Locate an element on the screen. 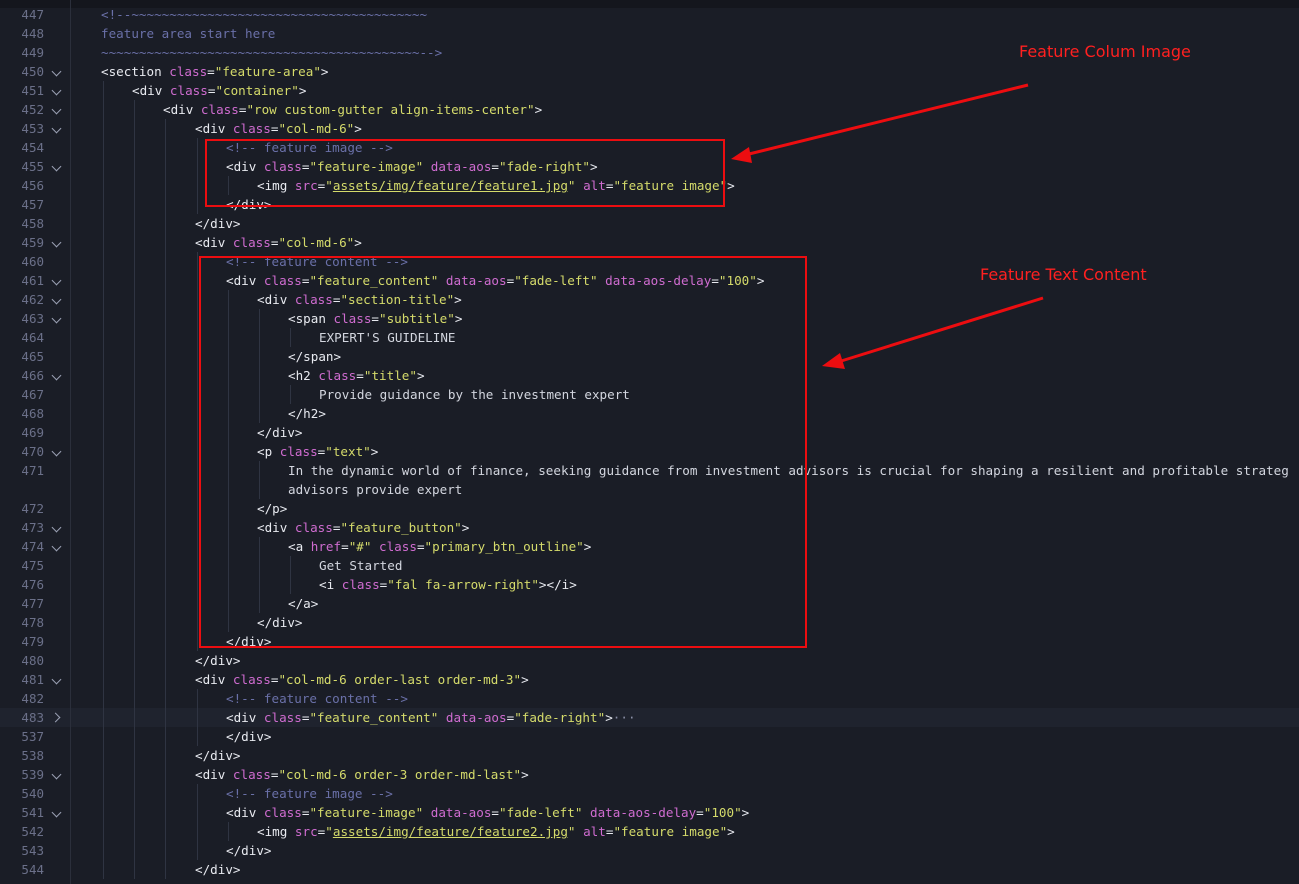  annotation-arrows is located at coordinates (887, 226).